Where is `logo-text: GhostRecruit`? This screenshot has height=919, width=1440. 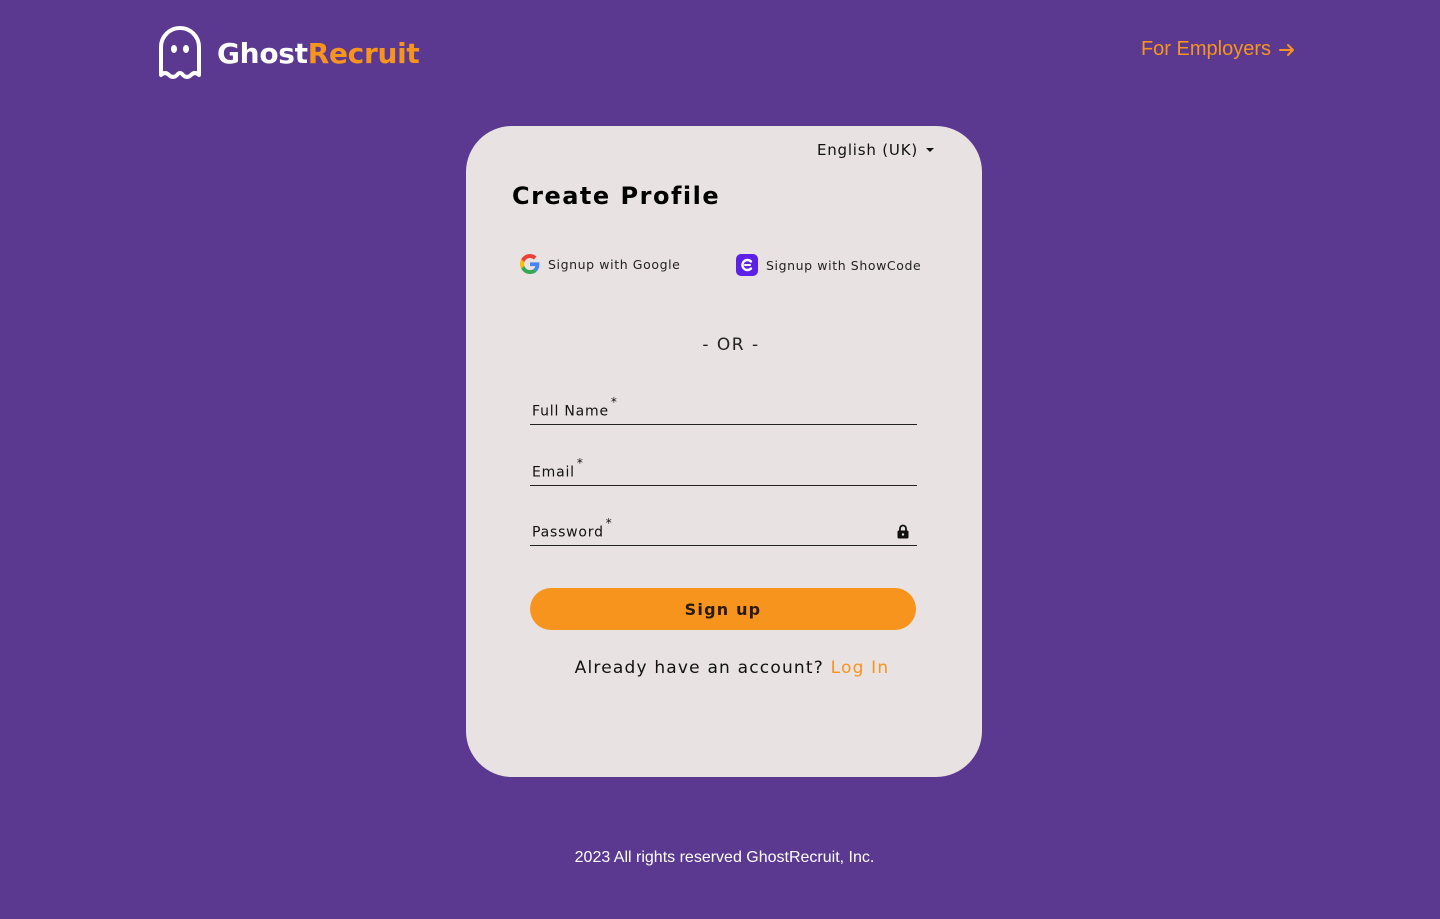
logo-text: GhostRecruit is located at coordinates (318, 53).